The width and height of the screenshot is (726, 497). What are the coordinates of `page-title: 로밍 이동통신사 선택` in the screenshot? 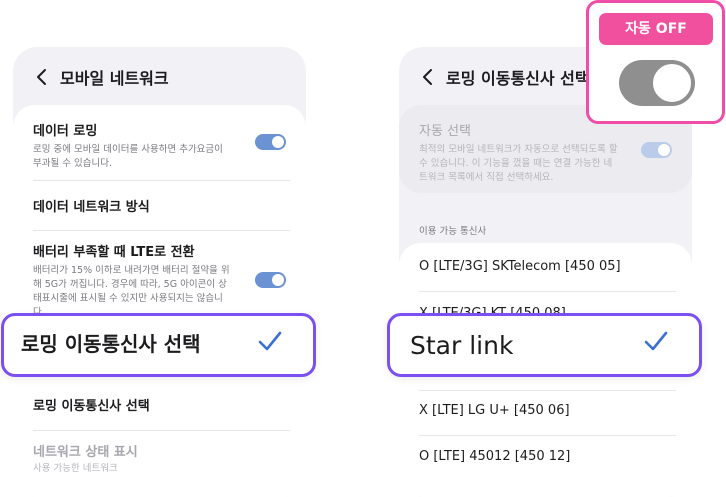 It's located at (518, 78).